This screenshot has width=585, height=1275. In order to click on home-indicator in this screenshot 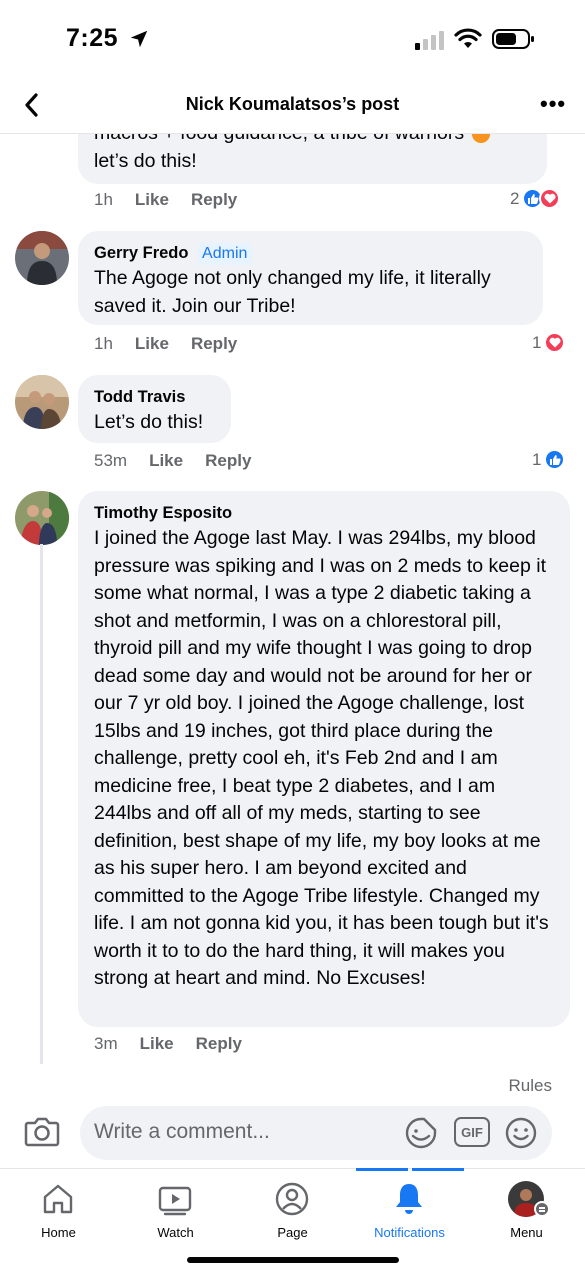, I will do `click(293, 1260)`.